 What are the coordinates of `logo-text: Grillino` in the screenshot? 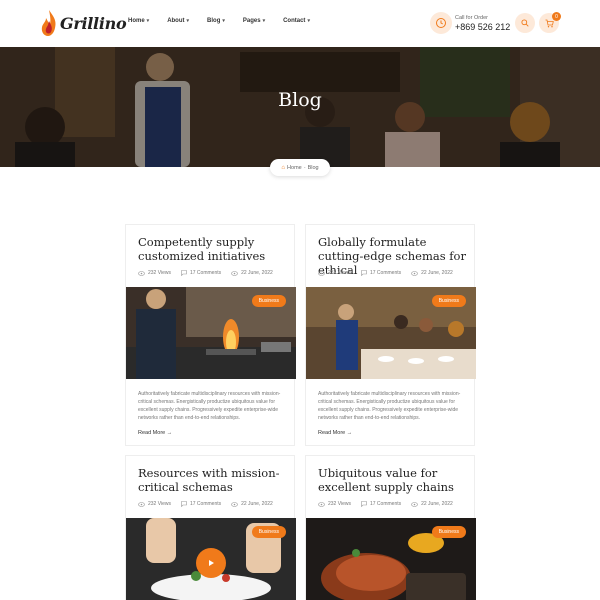 It's located at (93, 23).